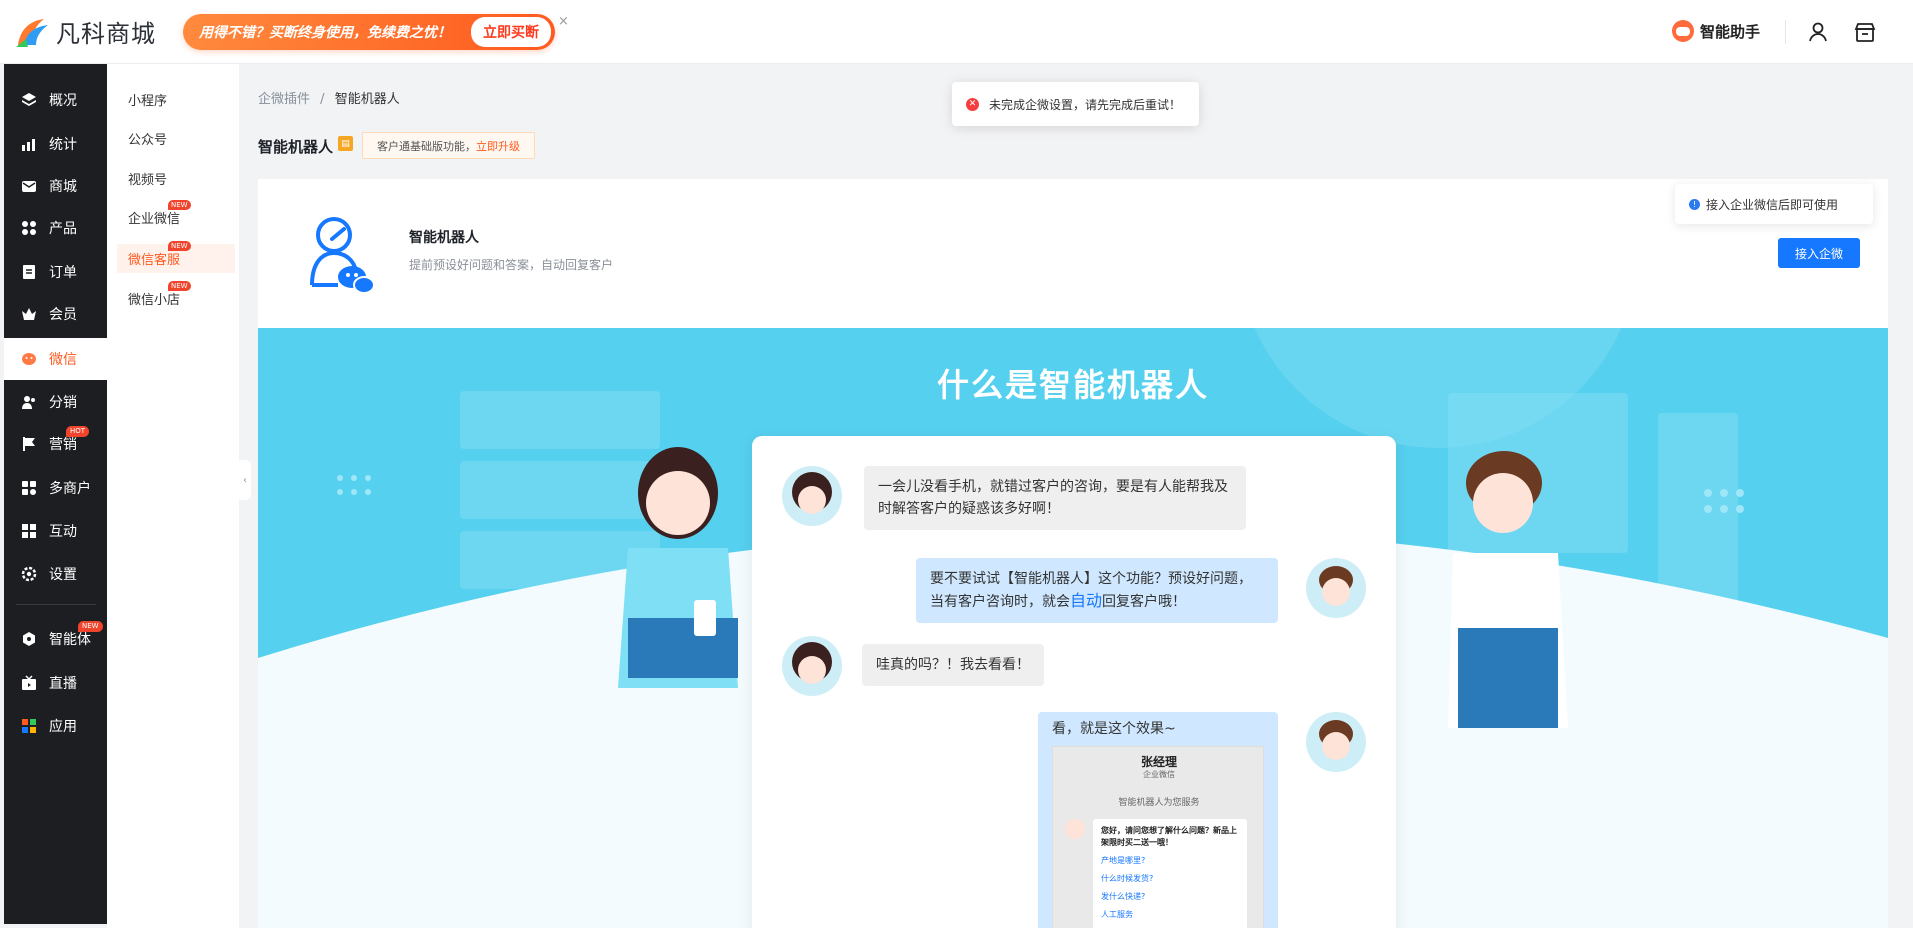 This screenshot has height=928, width=1913. What do you see at coordinates (953, 665) in the screenshot?
I see `chat-bubble: 哇真的吗？！我去看看！` at bounding box center [953, 665].